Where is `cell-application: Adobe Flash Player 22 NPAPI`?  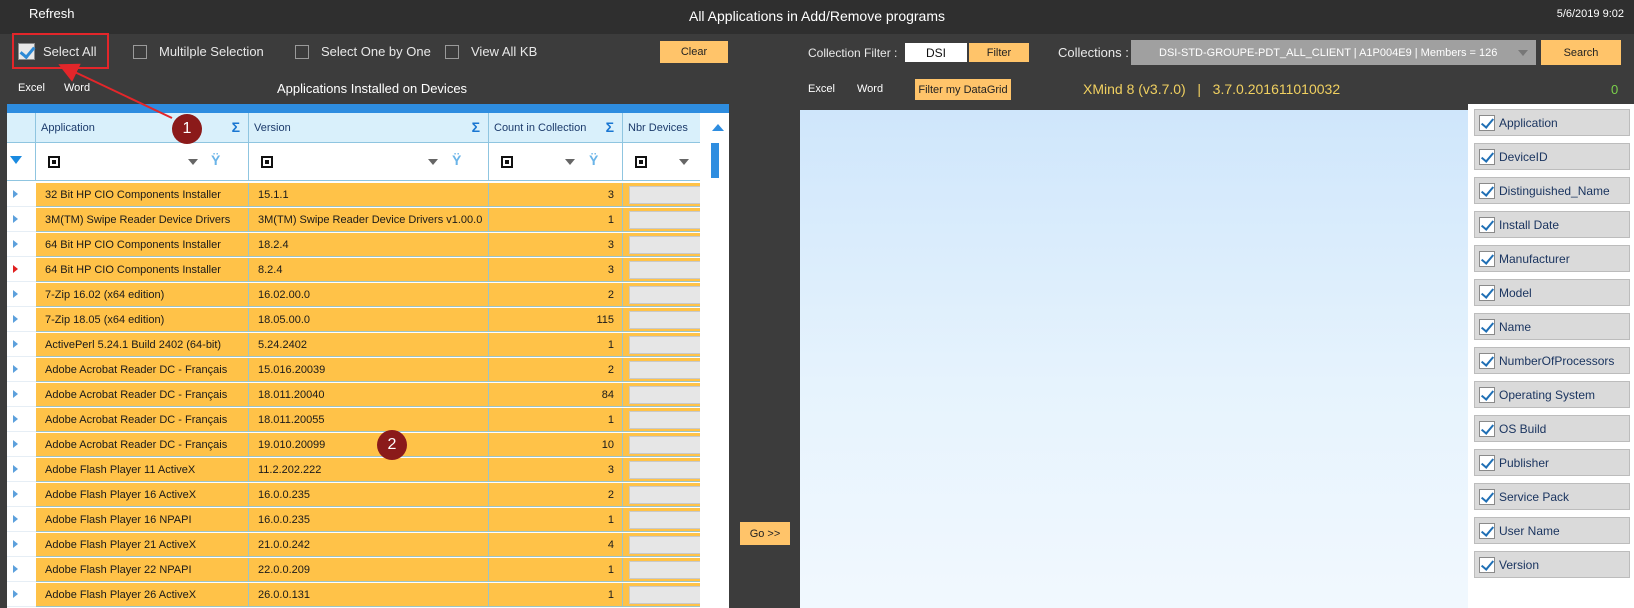 cell-application: Adobe Flash Player 22 NPAPI is located at coordinates (142, 570).